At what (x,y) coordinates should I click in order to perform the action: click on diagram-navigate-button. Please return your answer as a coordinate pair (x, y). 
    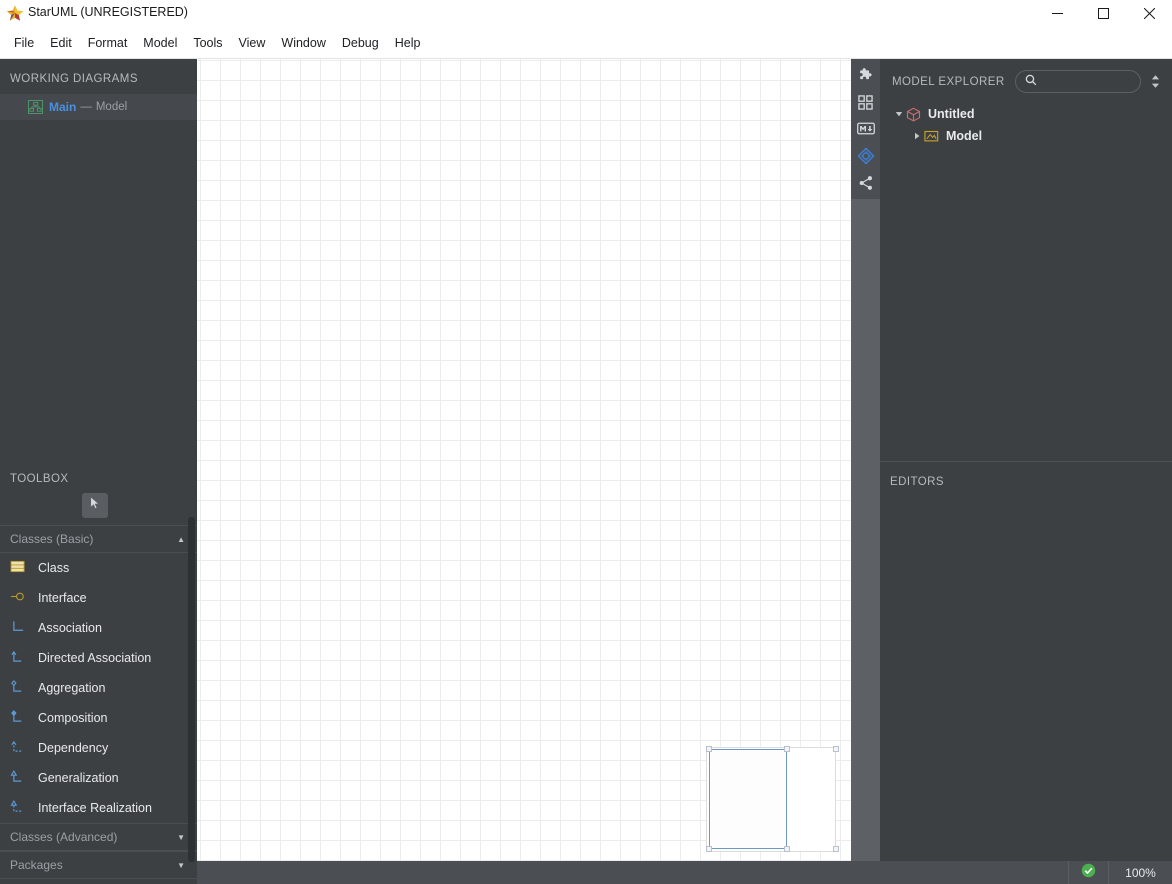
    Looking at the image, I should click on (866, 158).